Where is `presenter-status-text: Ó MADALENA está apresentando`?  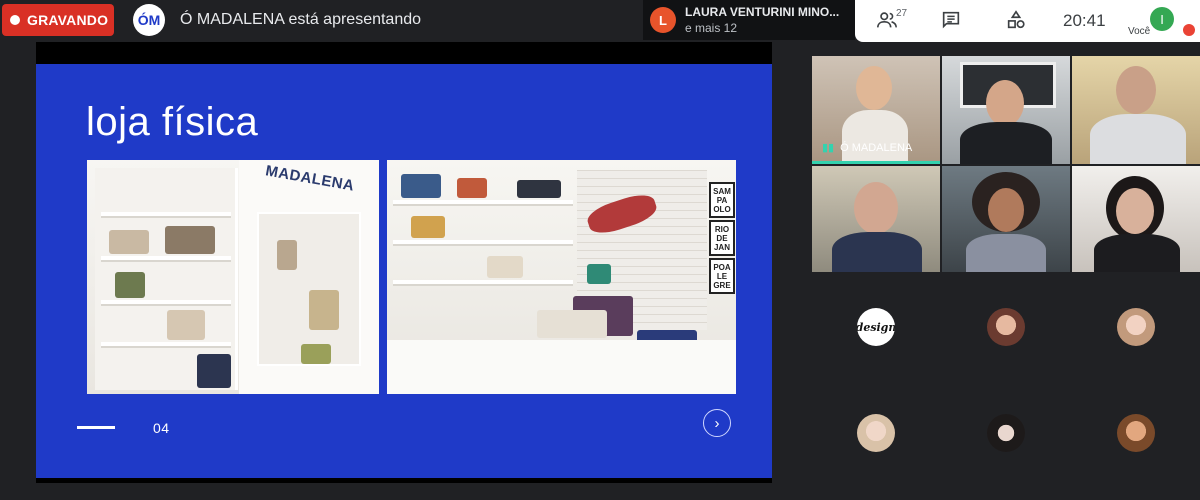 presenter-status-text: Ó MADALENA está apresentando is located at coordinates (301, 19).